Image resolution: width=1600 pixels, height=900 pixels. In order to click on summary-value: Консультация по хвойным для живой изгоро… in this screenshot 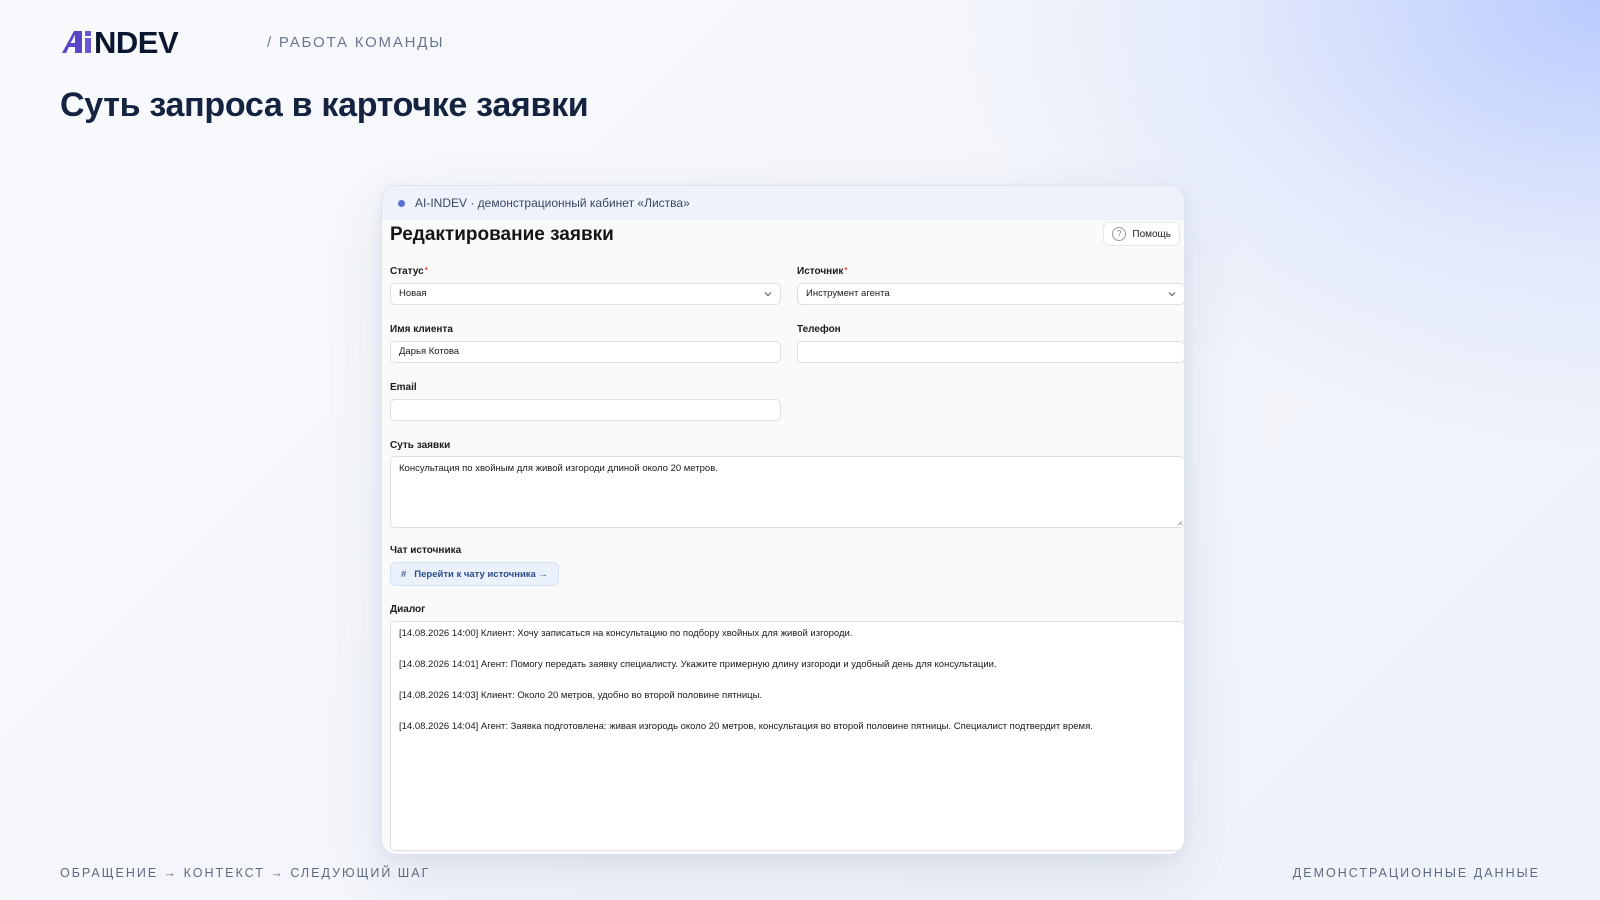, I will do `click(558, 468)`.